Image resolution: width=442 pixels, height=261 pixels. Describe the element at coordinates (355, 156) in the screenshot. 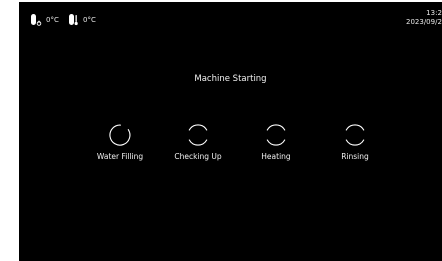

I see `step-label: Rinsing` at that location.